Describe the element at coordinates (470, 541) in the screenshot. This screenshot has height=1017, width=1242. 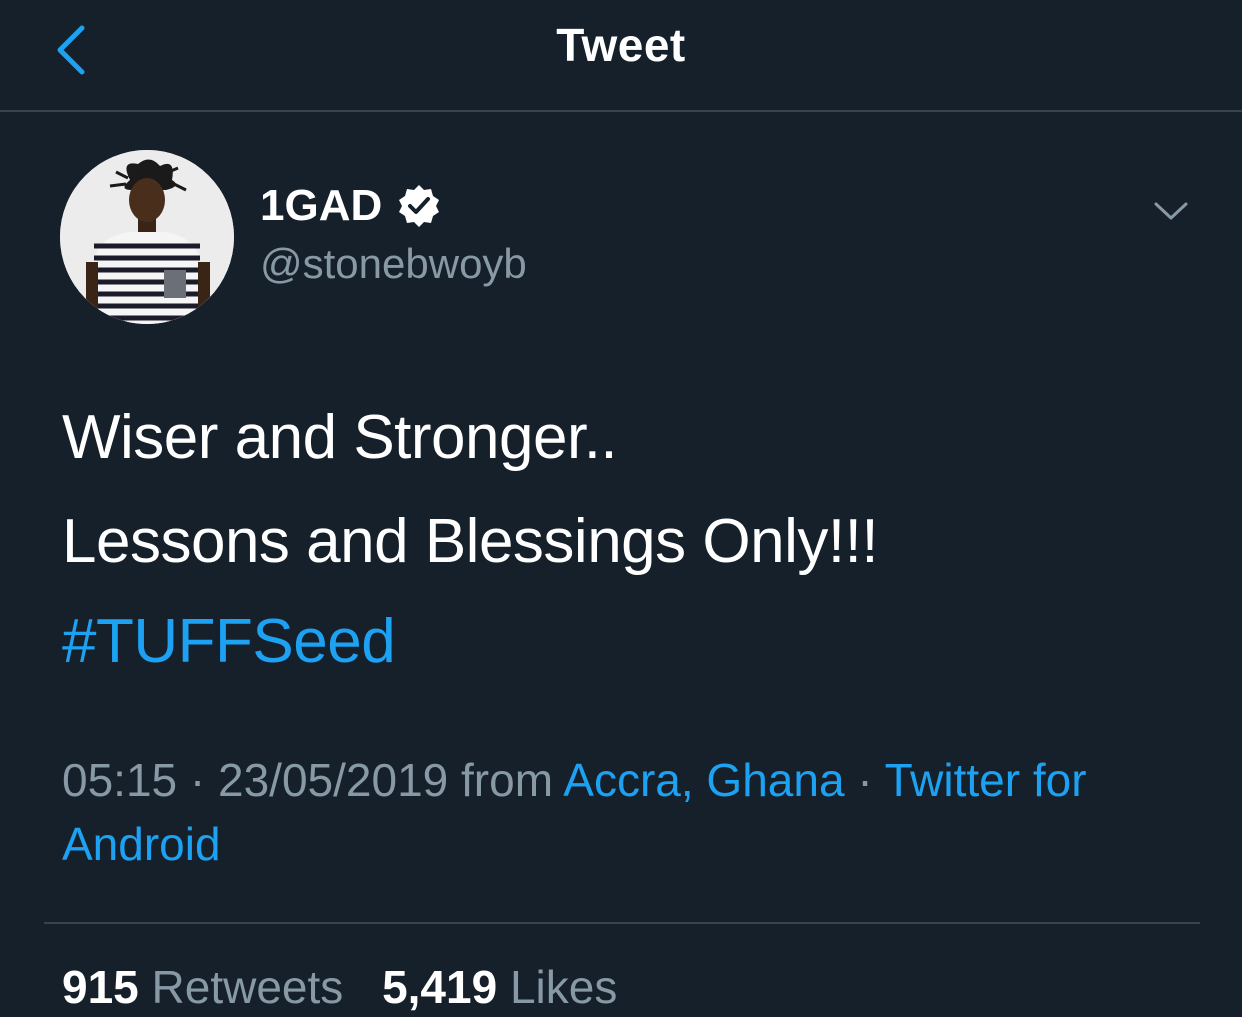
I see `tweet-text-line-2: Lessons and Blessings Only!!!` at that location.